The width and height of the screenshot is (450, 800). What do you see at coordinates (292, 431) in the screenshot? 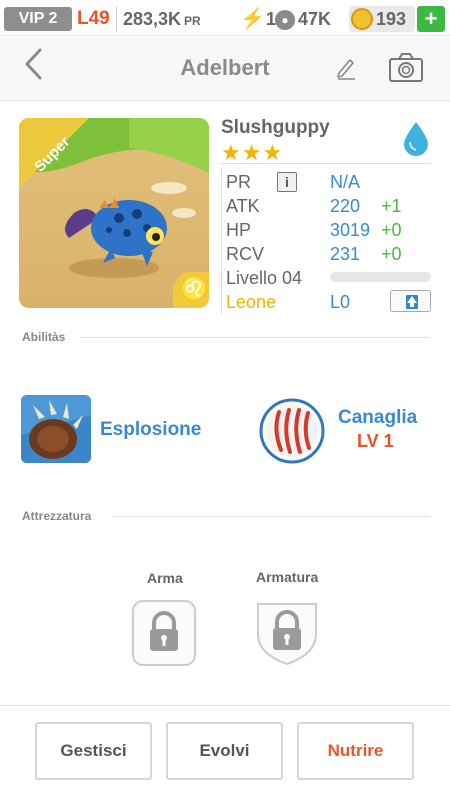
I see `scratch-marks-icon` at bounding box center [292, 431].